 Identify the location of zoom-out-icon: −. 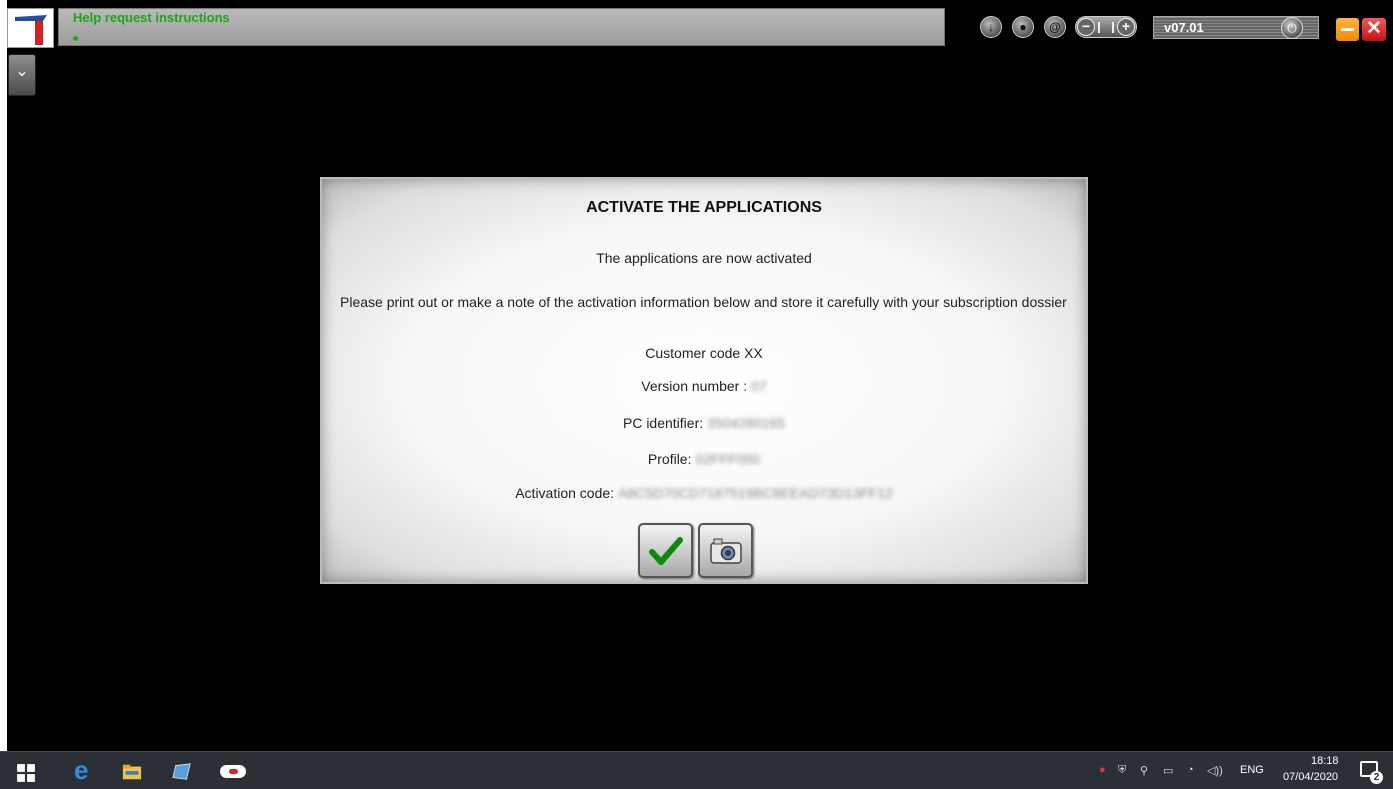
(1086, 27).